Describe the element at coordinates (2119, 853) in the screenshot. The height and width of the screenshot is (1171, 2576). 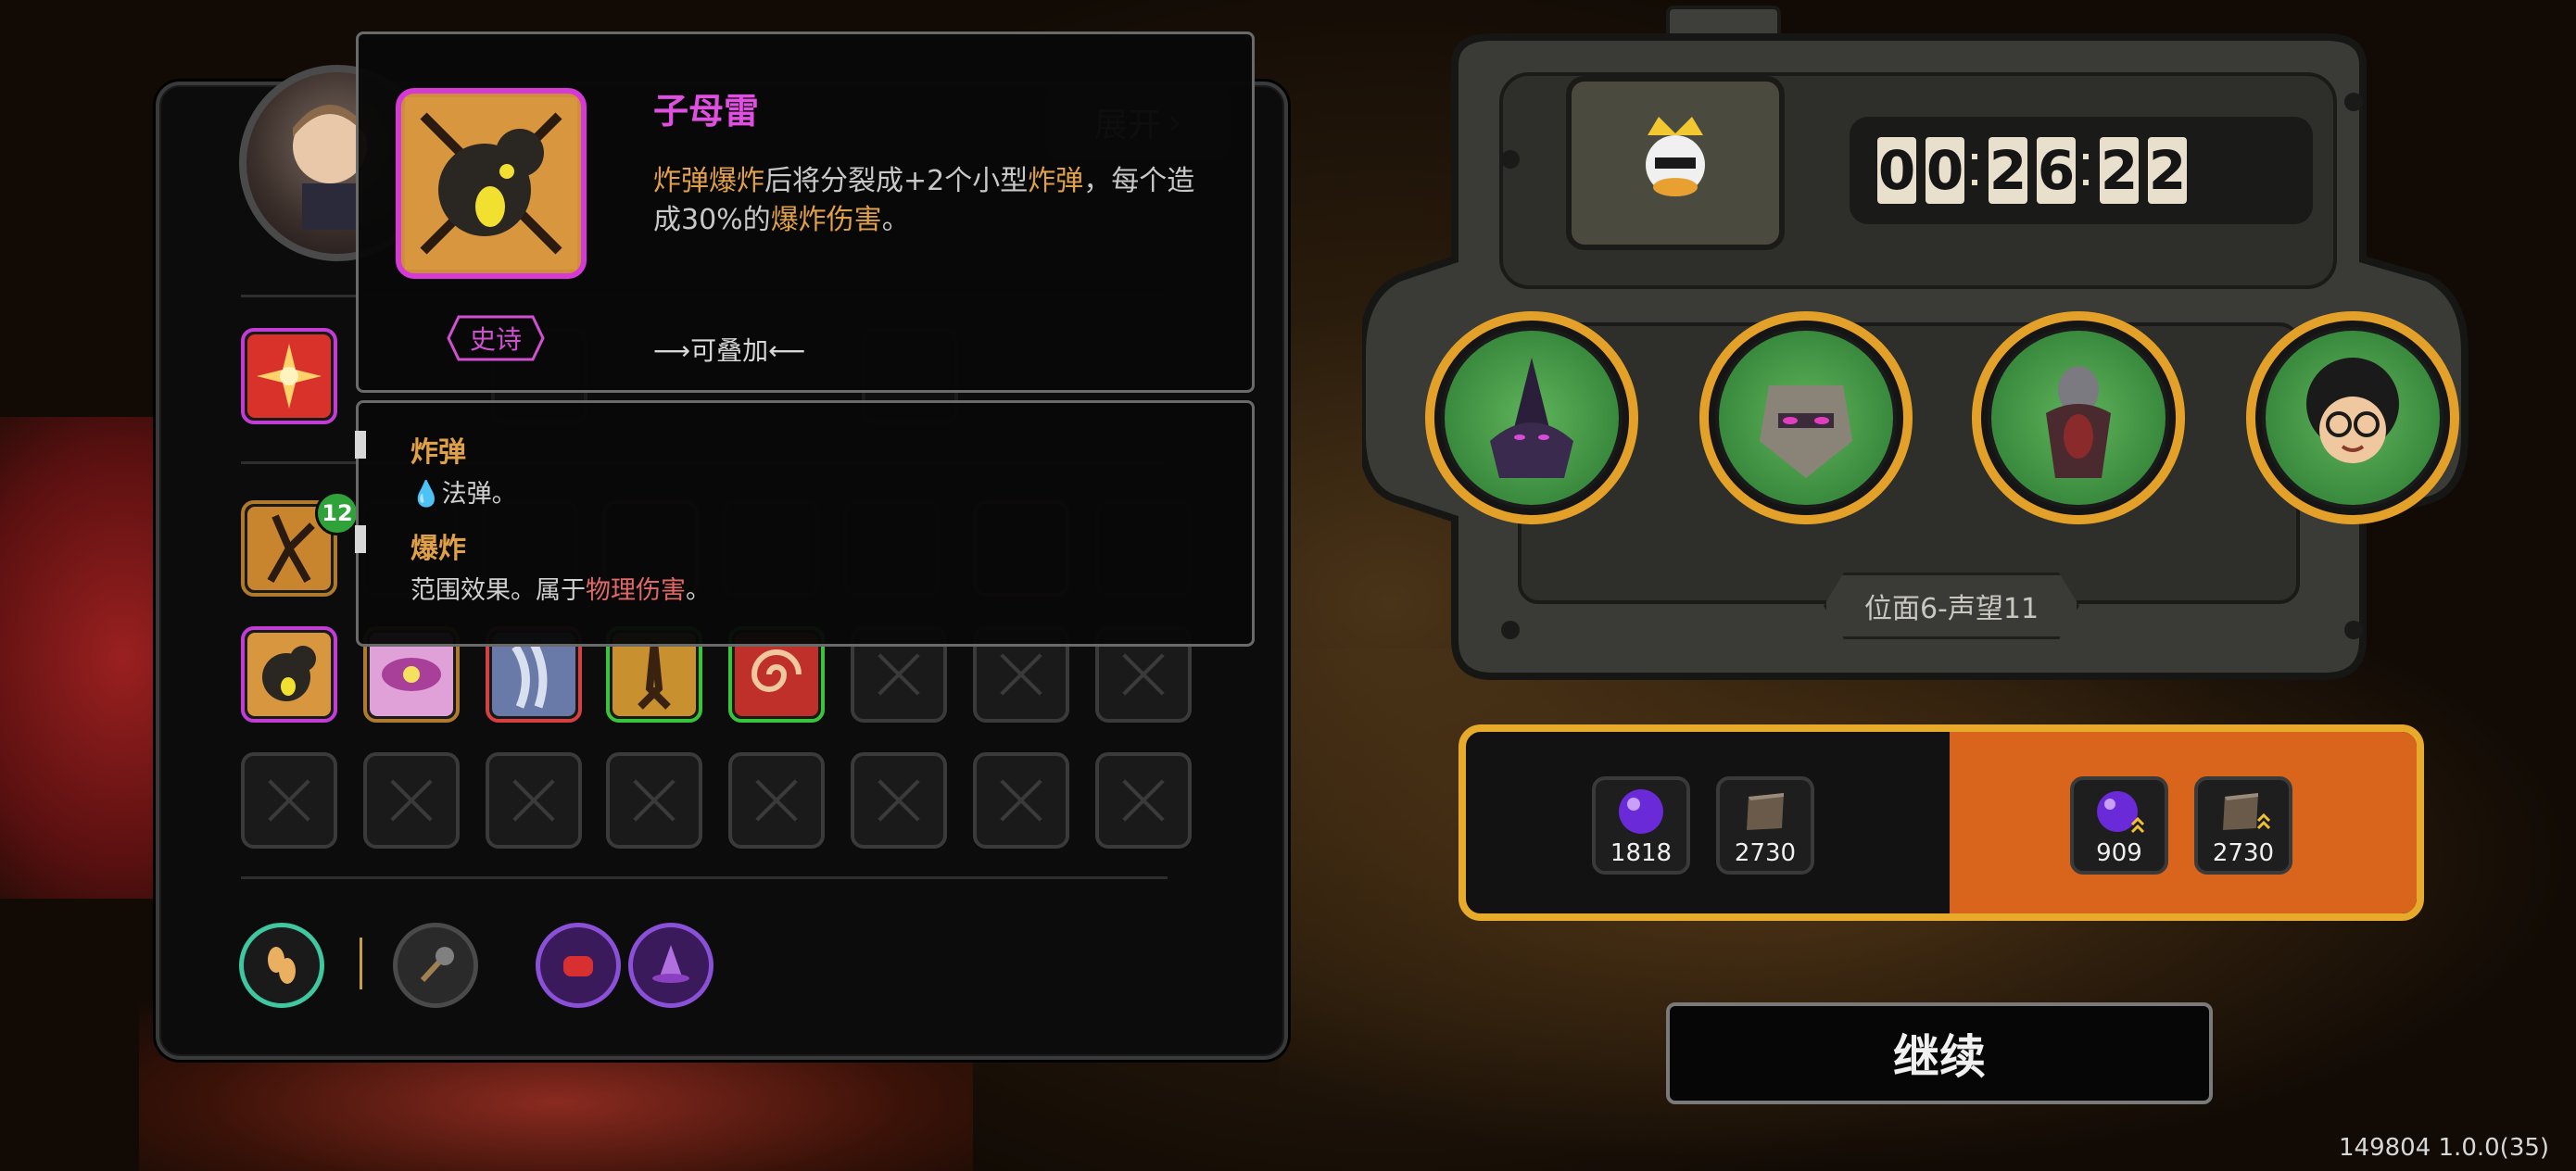
I see `reward-value: 909` at that location.